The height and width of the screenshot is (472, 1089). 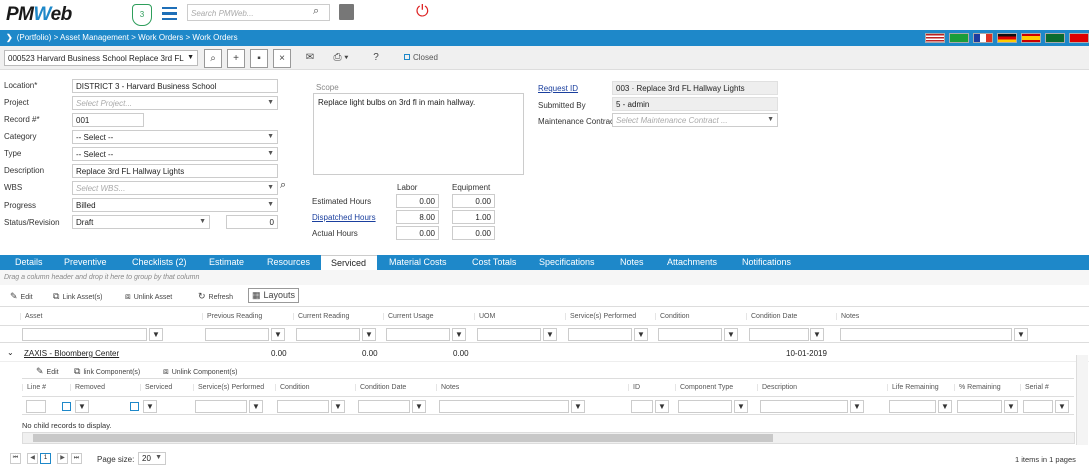 What do you see at coordinates (236, 58) in the screenshot?
I see `new-record-button: +` at bounding box center [236, 58].